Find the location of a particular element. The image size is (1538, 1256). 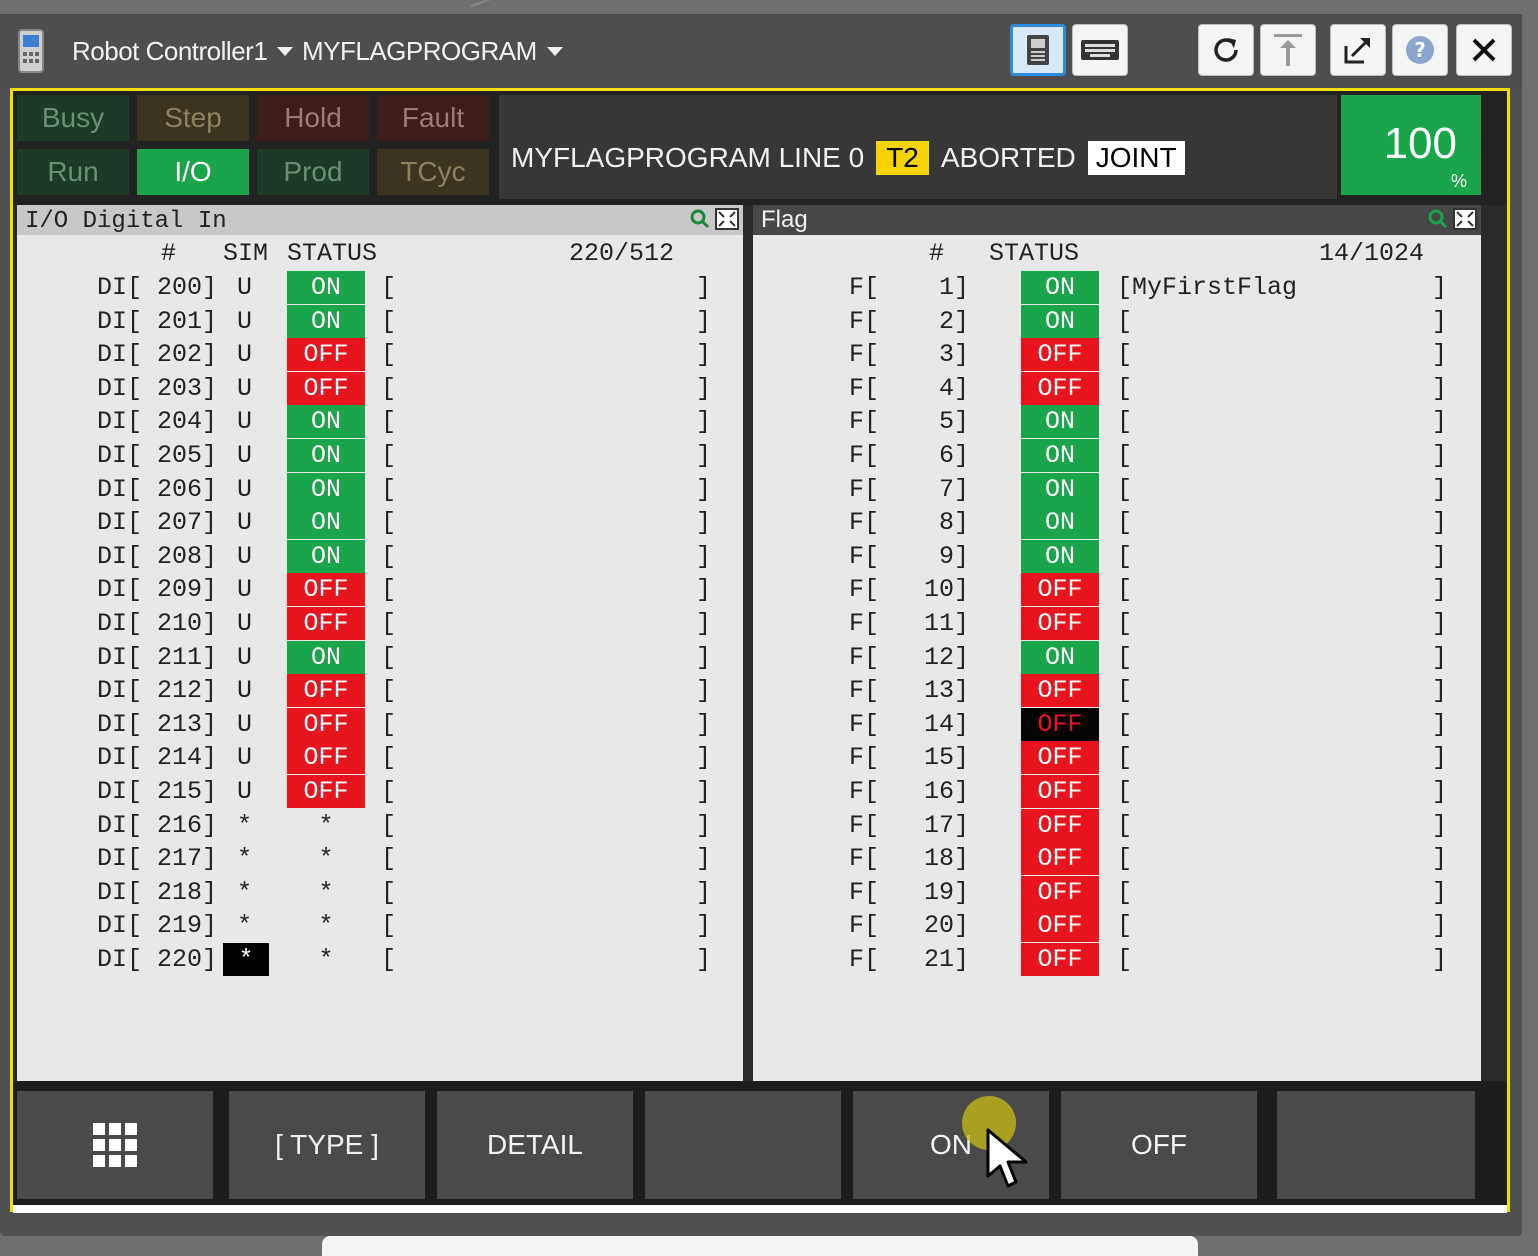

f3-button is located at coordinates (743, 1145).